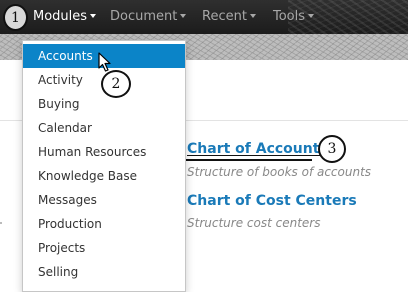 This screenshot has width=408, height=292. I want to click on step-marker-2: 2, so click(116, 84).